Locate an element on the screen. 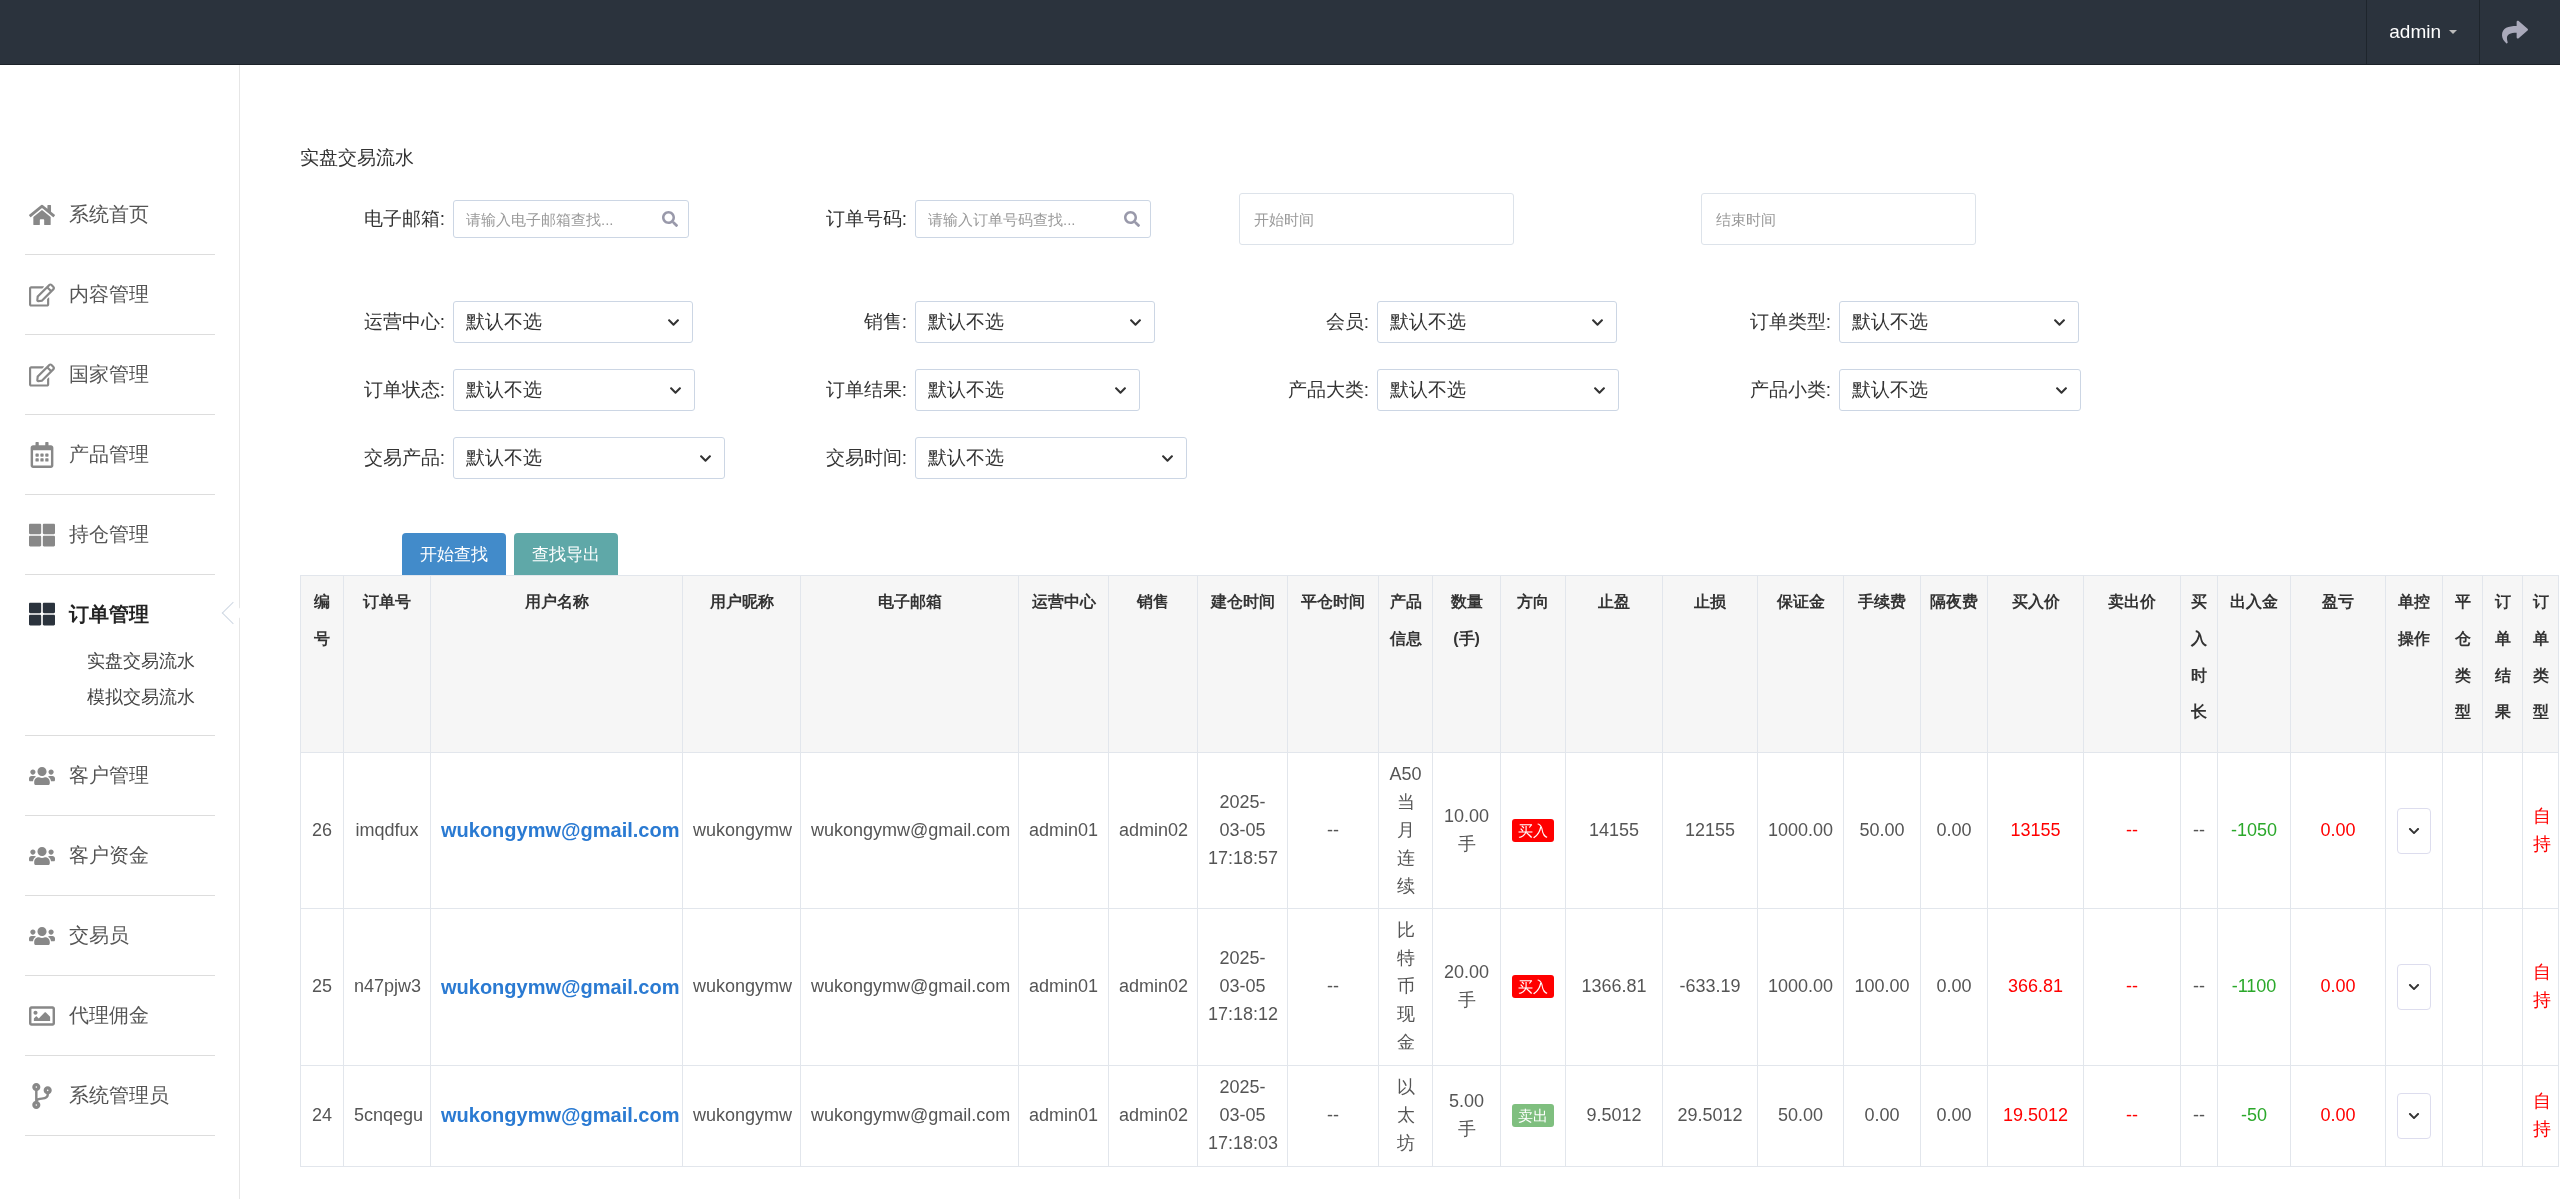 The image size is (2560, 1199). table-cell: 2025-03-05 17:18:12 is located at coordinates (1242, 987).